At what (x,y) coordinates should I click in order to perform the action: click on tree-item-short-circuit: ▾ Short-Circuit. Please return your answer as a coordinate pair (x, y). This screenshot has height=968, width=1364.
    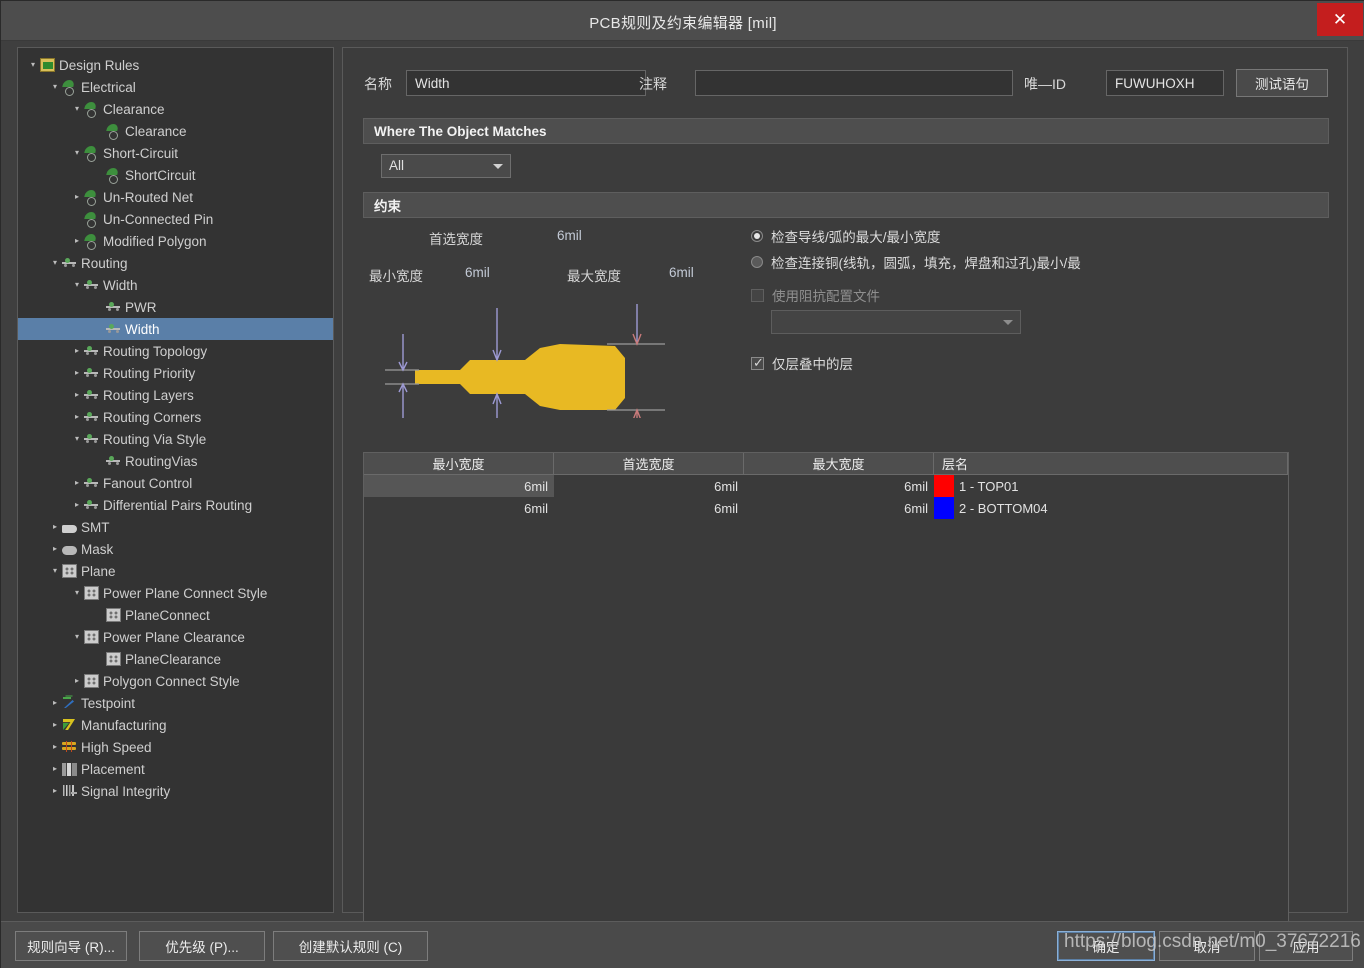
    Looking at the image, I should click on (175, 153).